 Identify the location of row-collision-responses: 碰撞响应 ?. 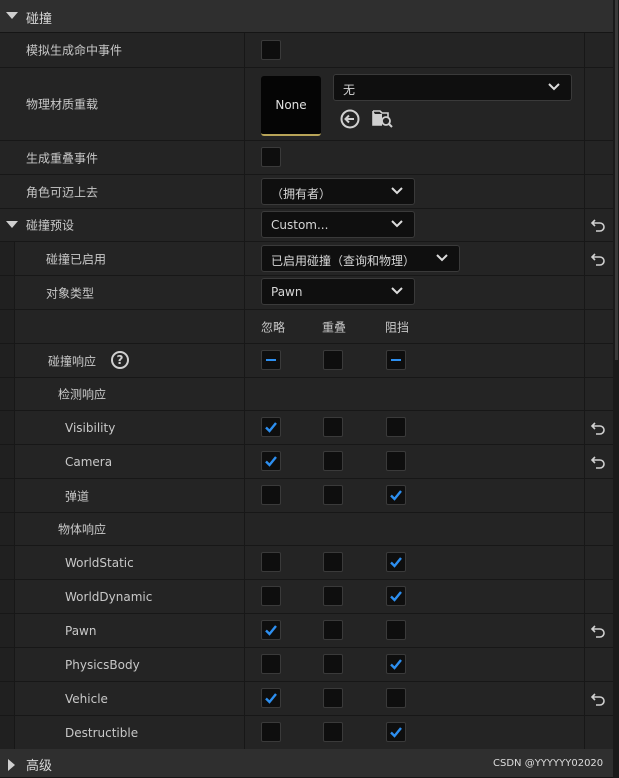
(306, 361).